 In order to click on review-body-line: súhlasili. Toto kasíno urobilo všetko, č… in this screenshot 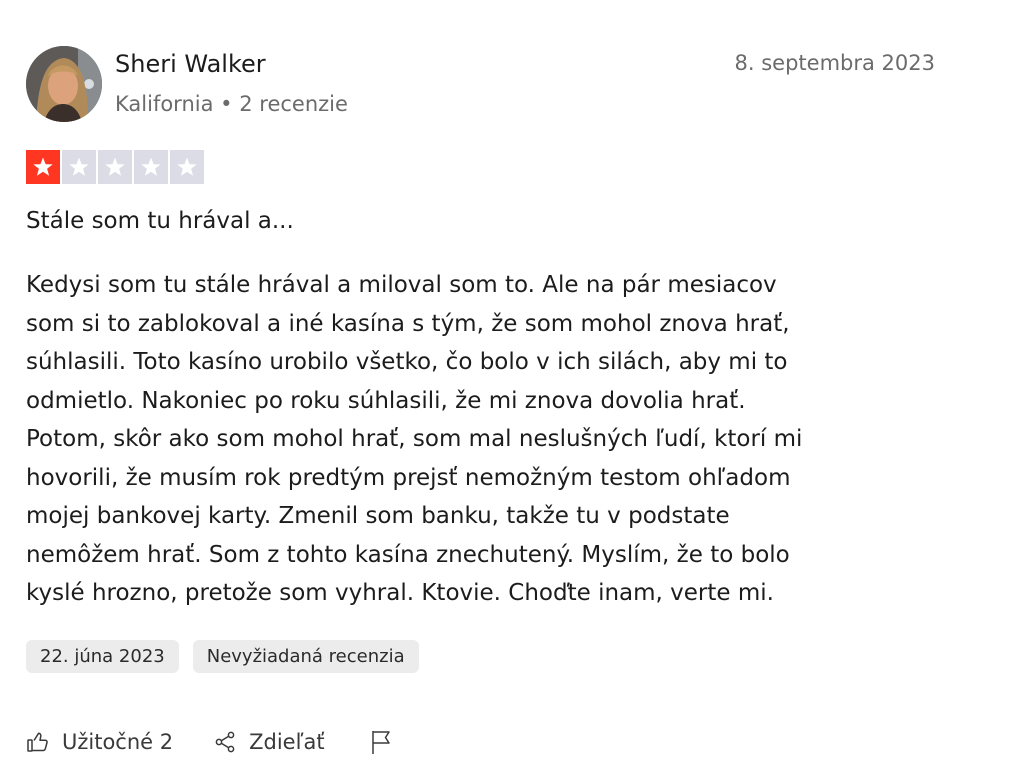, I will do `click(407, 362)`.